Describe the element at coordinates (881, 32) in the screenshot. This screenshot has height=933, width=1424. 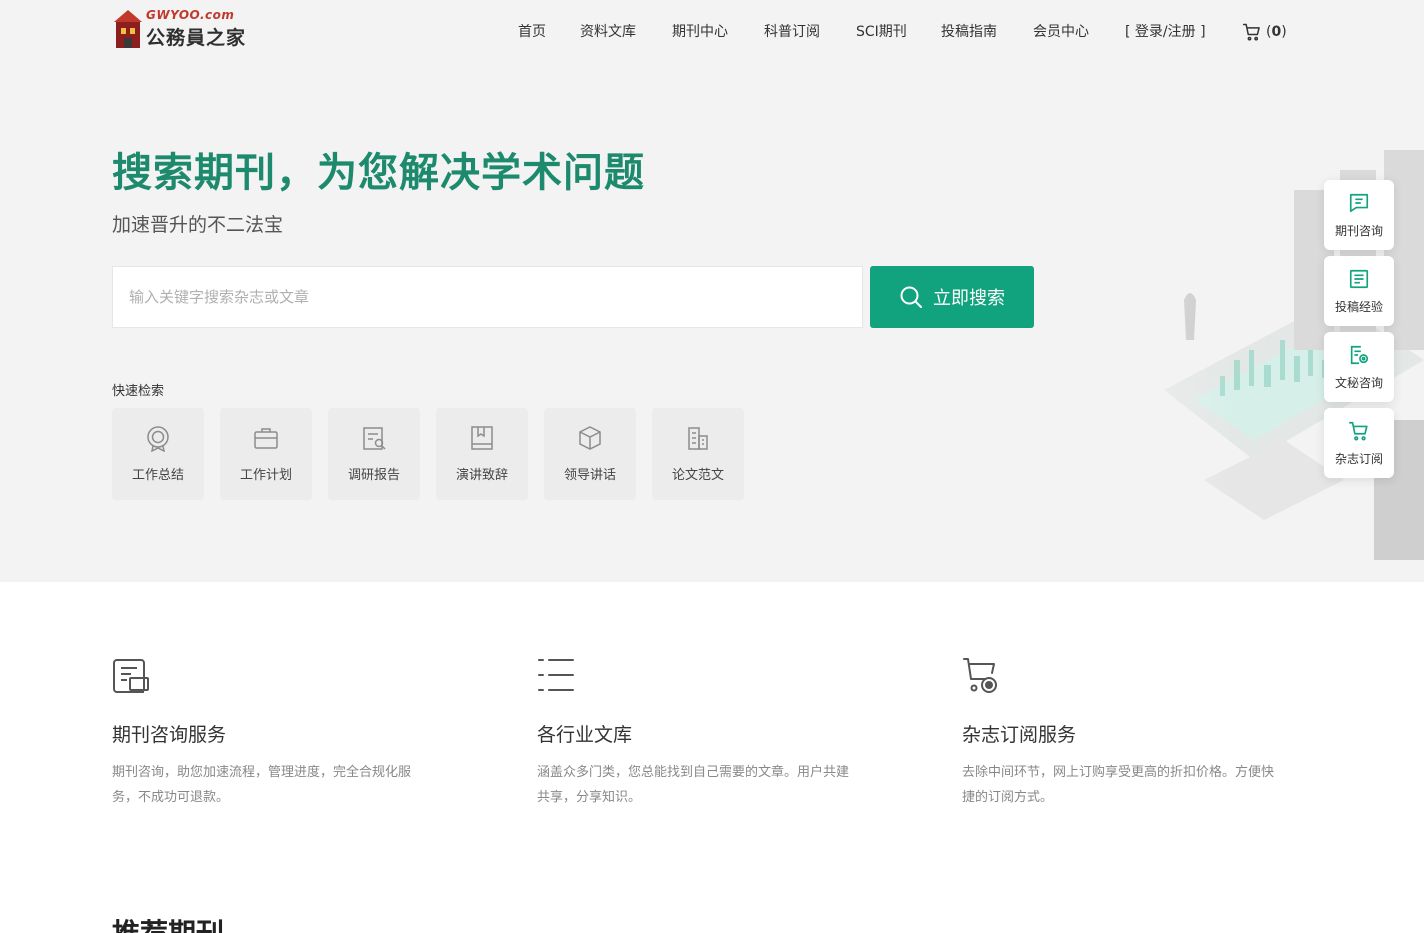
I see `nav-sci-journals: SCI期刊` at that location.